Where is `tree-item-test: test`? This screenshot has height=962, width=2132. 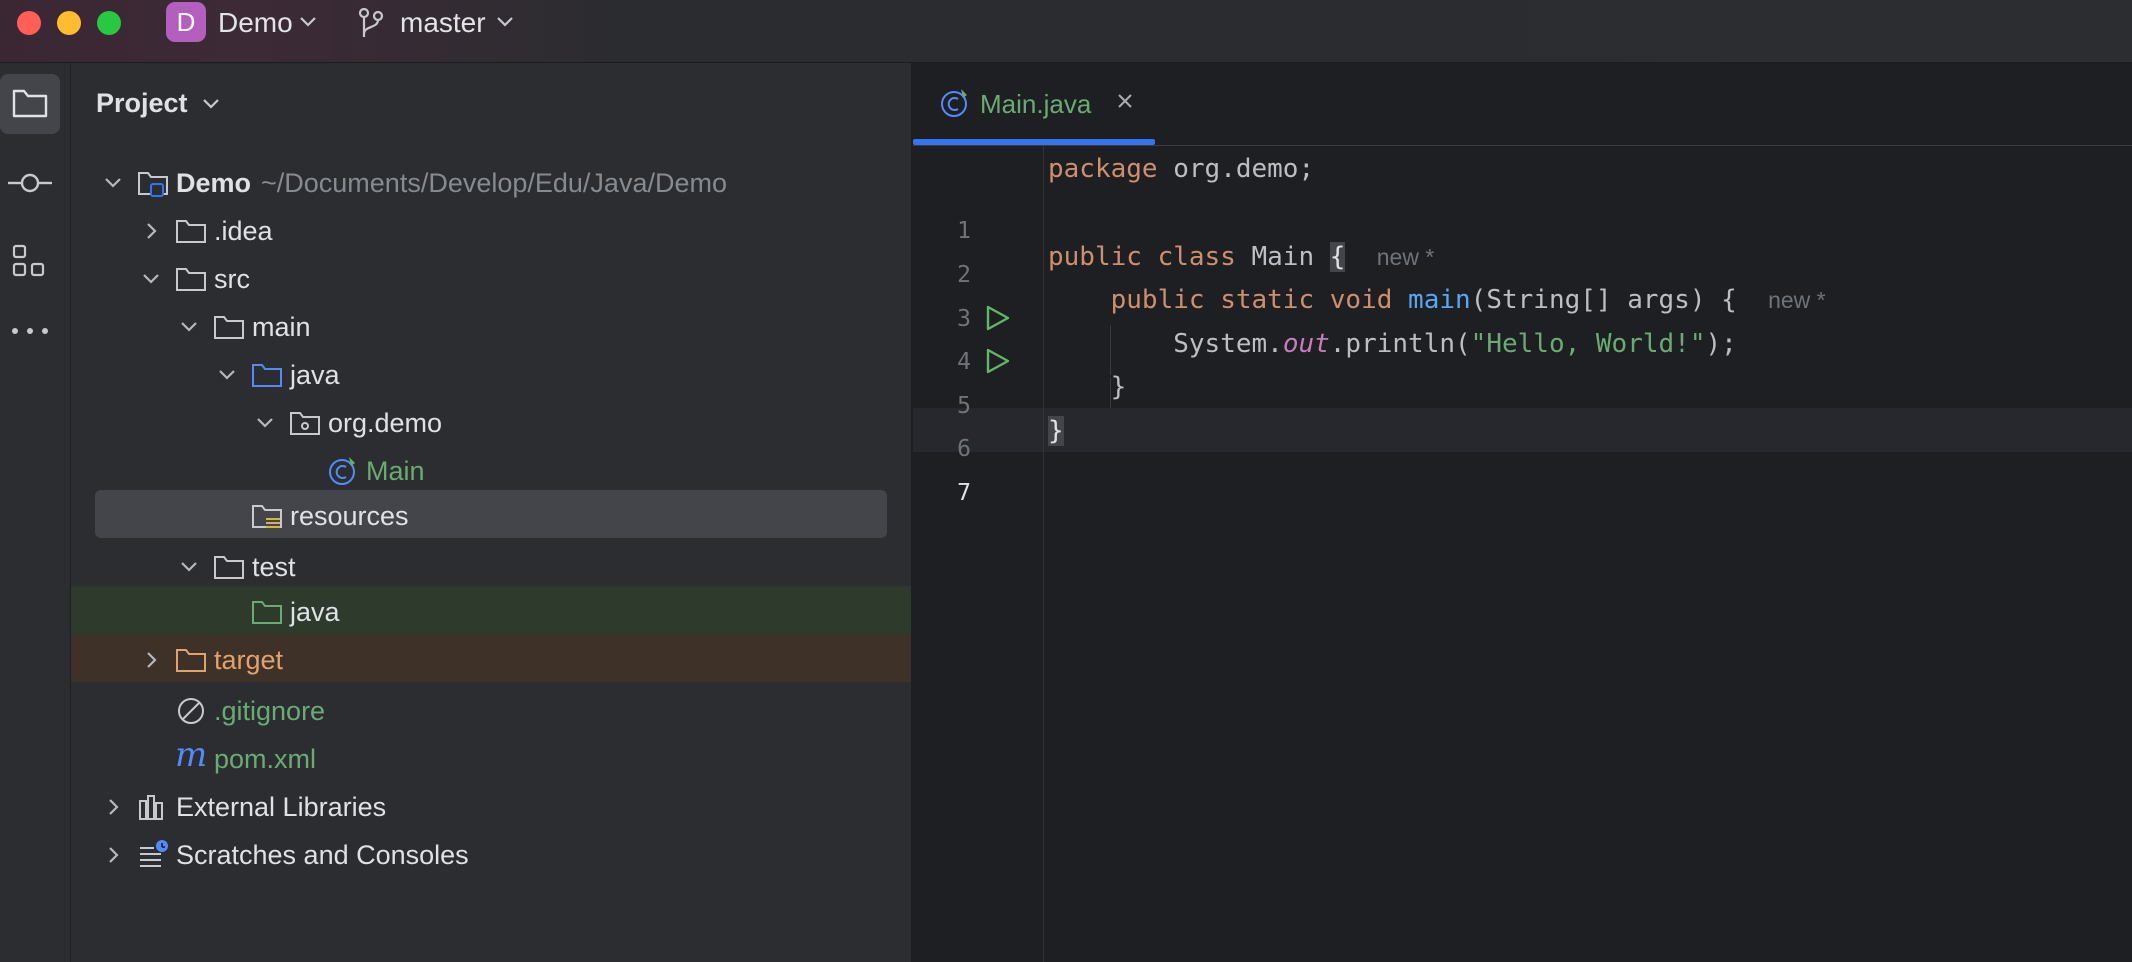 tree-item-test: test is located at coordinates (491, 567).